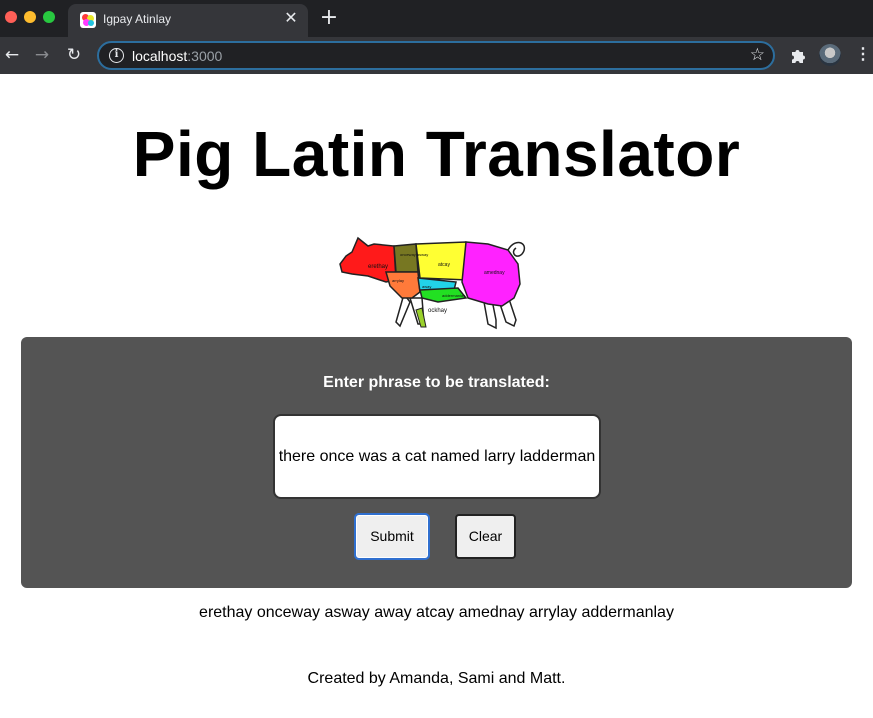 The height and width of the screenshot is (718, 873). I want to click on extensions-icon, so click(798, 55).